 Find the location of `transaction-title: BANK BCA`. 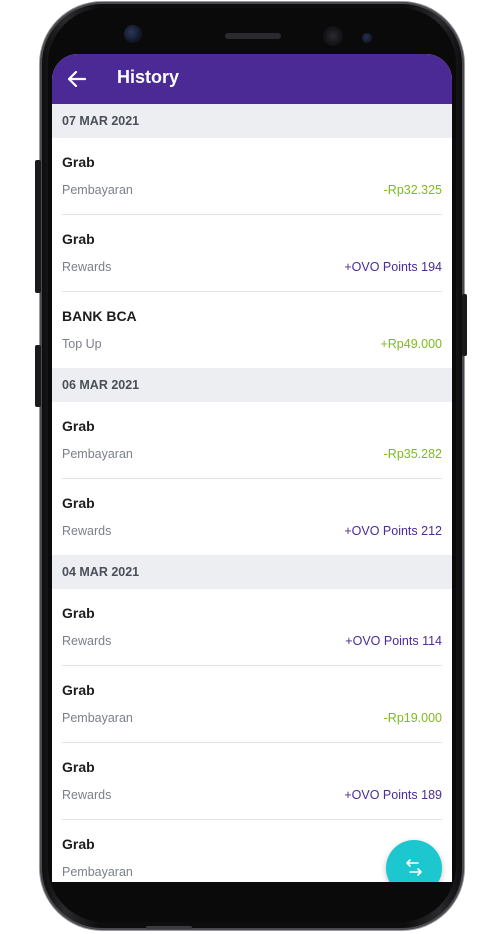

transaction-title: BANK BCA is located at coordinates (99, 316).